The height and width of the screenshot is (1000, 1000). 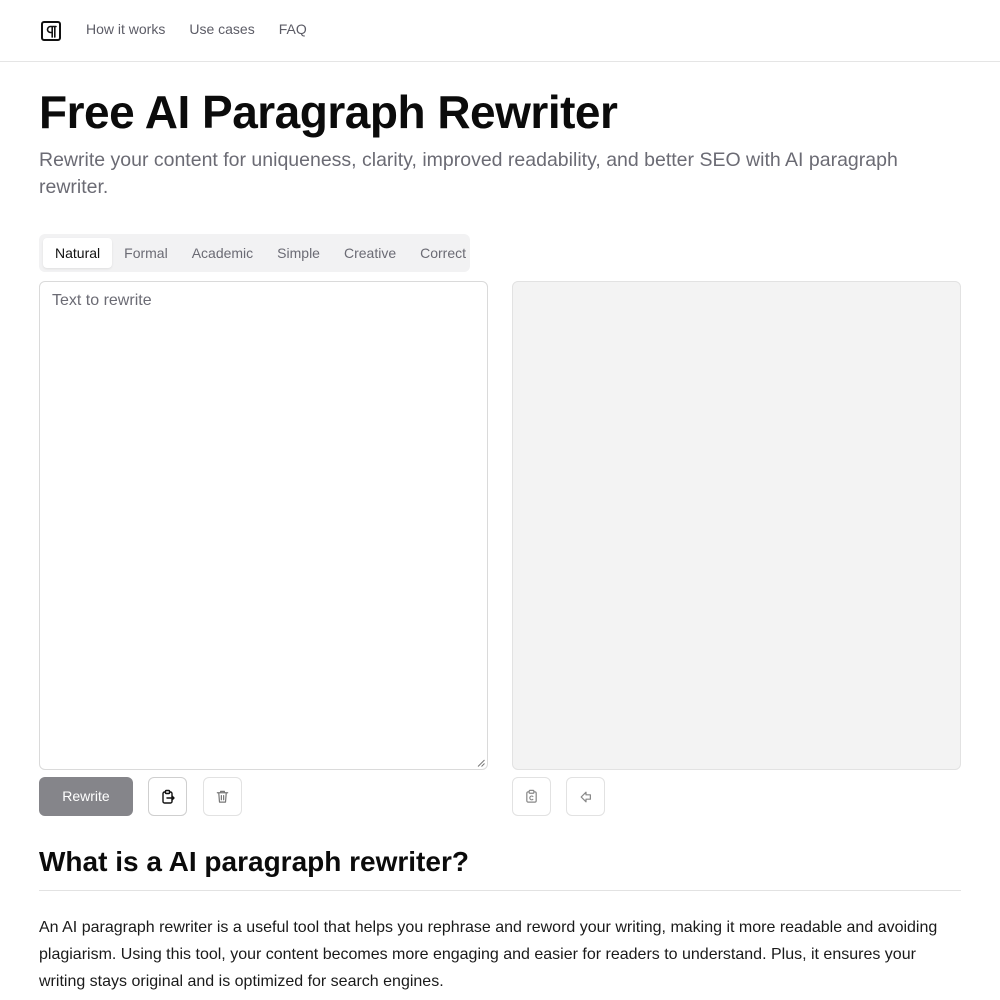 What do you see at coordinates (222, 253) in the screenshot?
I see `tab-academic: Academic` at bounding box center [222, 253].